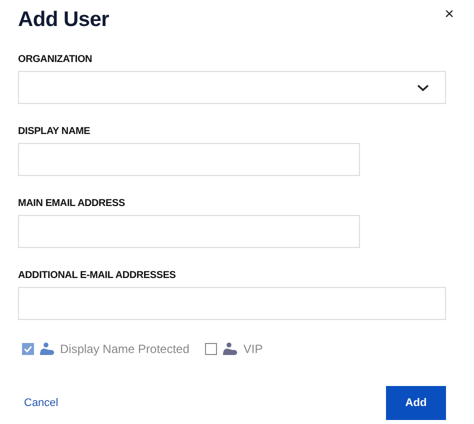 This screenshot has width=474, height=424. I want to click on add-button: Add, so click(416, 403).